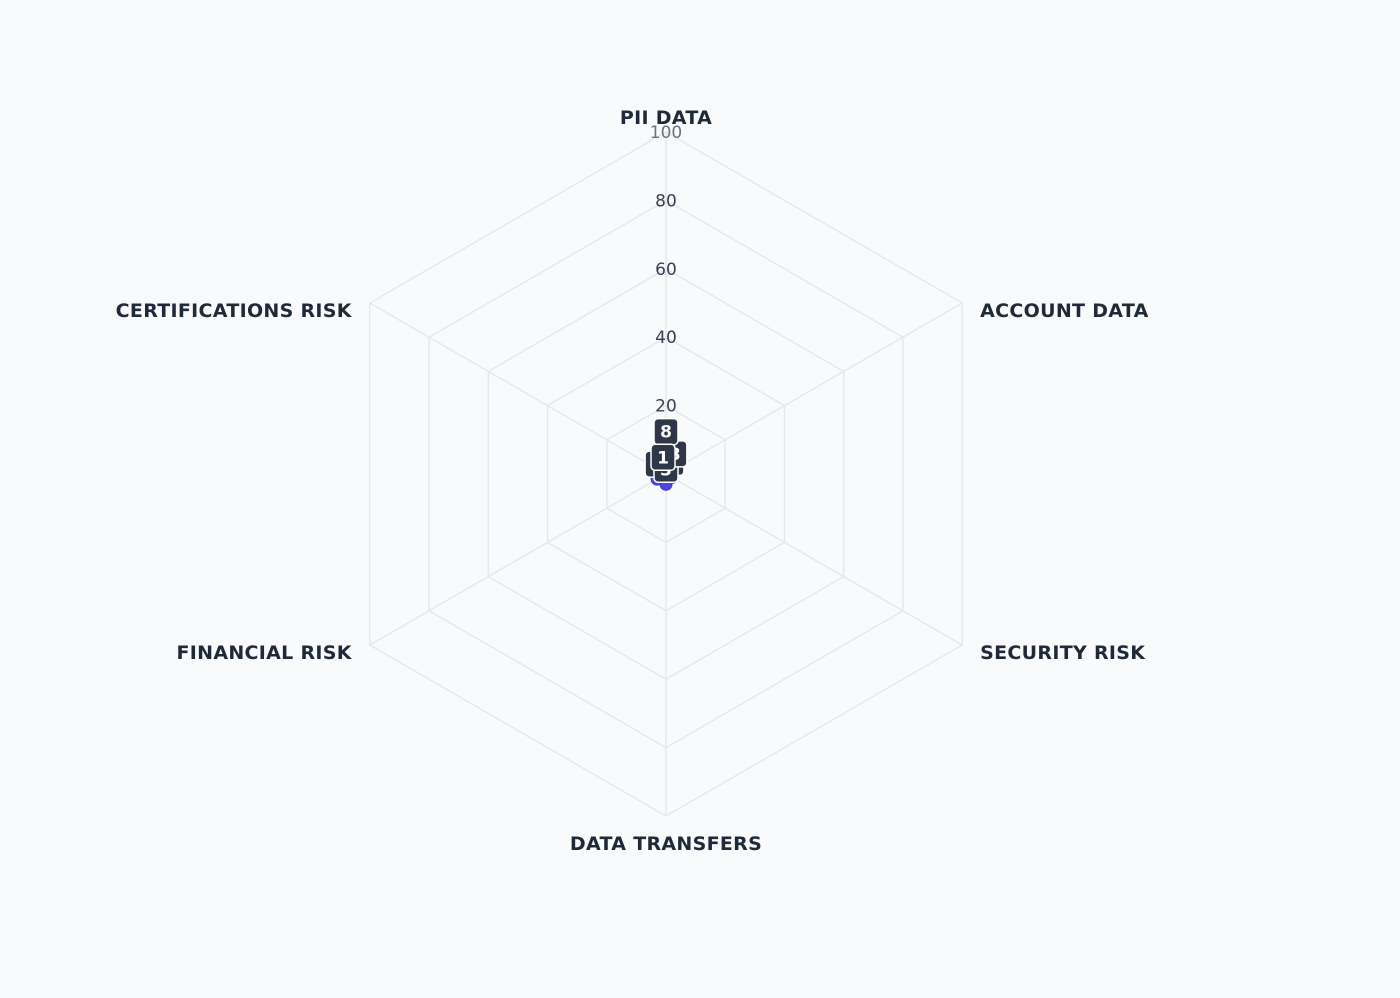  What do you see at coordinates (265, 653) in the screenshot?
I see `axis-label: FINANCIAL RISK` at bounding box center [265, 653].